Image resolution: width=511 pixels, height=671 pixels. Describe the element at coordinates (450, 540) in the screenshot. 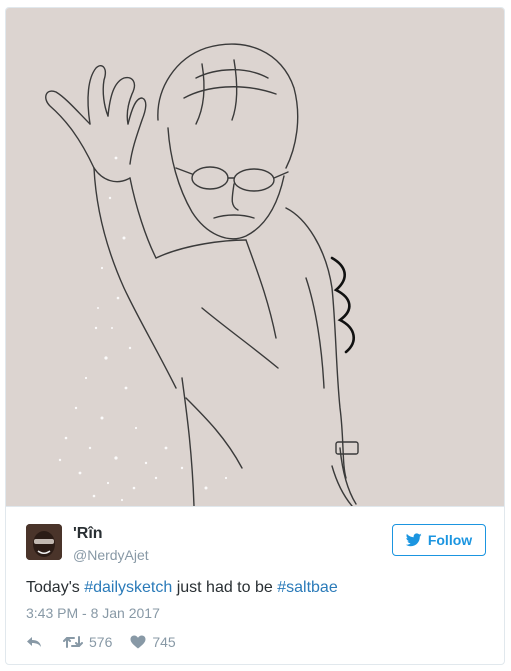

I see `follow-label: Follow` at that location.